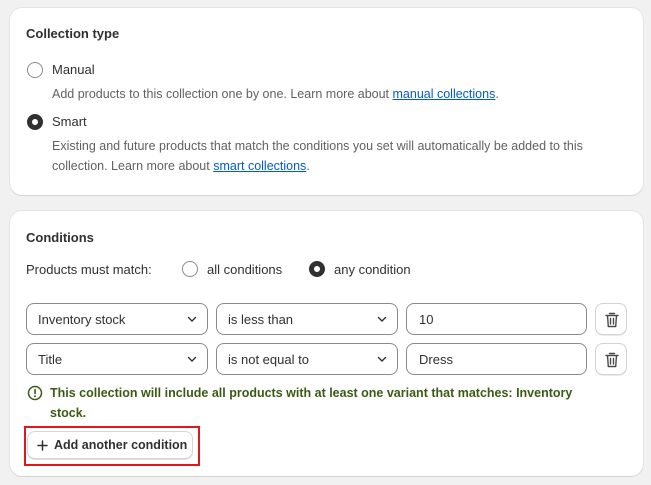 This screenshot has height=485, width=651. What do you see at coordinates (60, 237) in the screenshot?
I see `conditions-title: Conditions` at bounding box center [60, 237].